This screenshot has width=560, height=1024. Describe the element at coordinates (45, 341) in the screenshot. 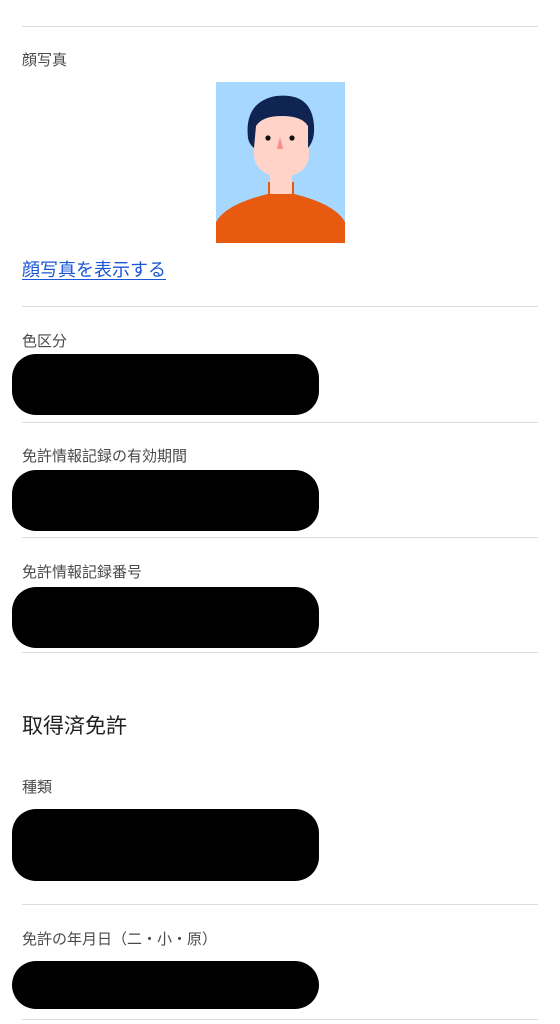

I see `color-category-label: 色区分` at that location.